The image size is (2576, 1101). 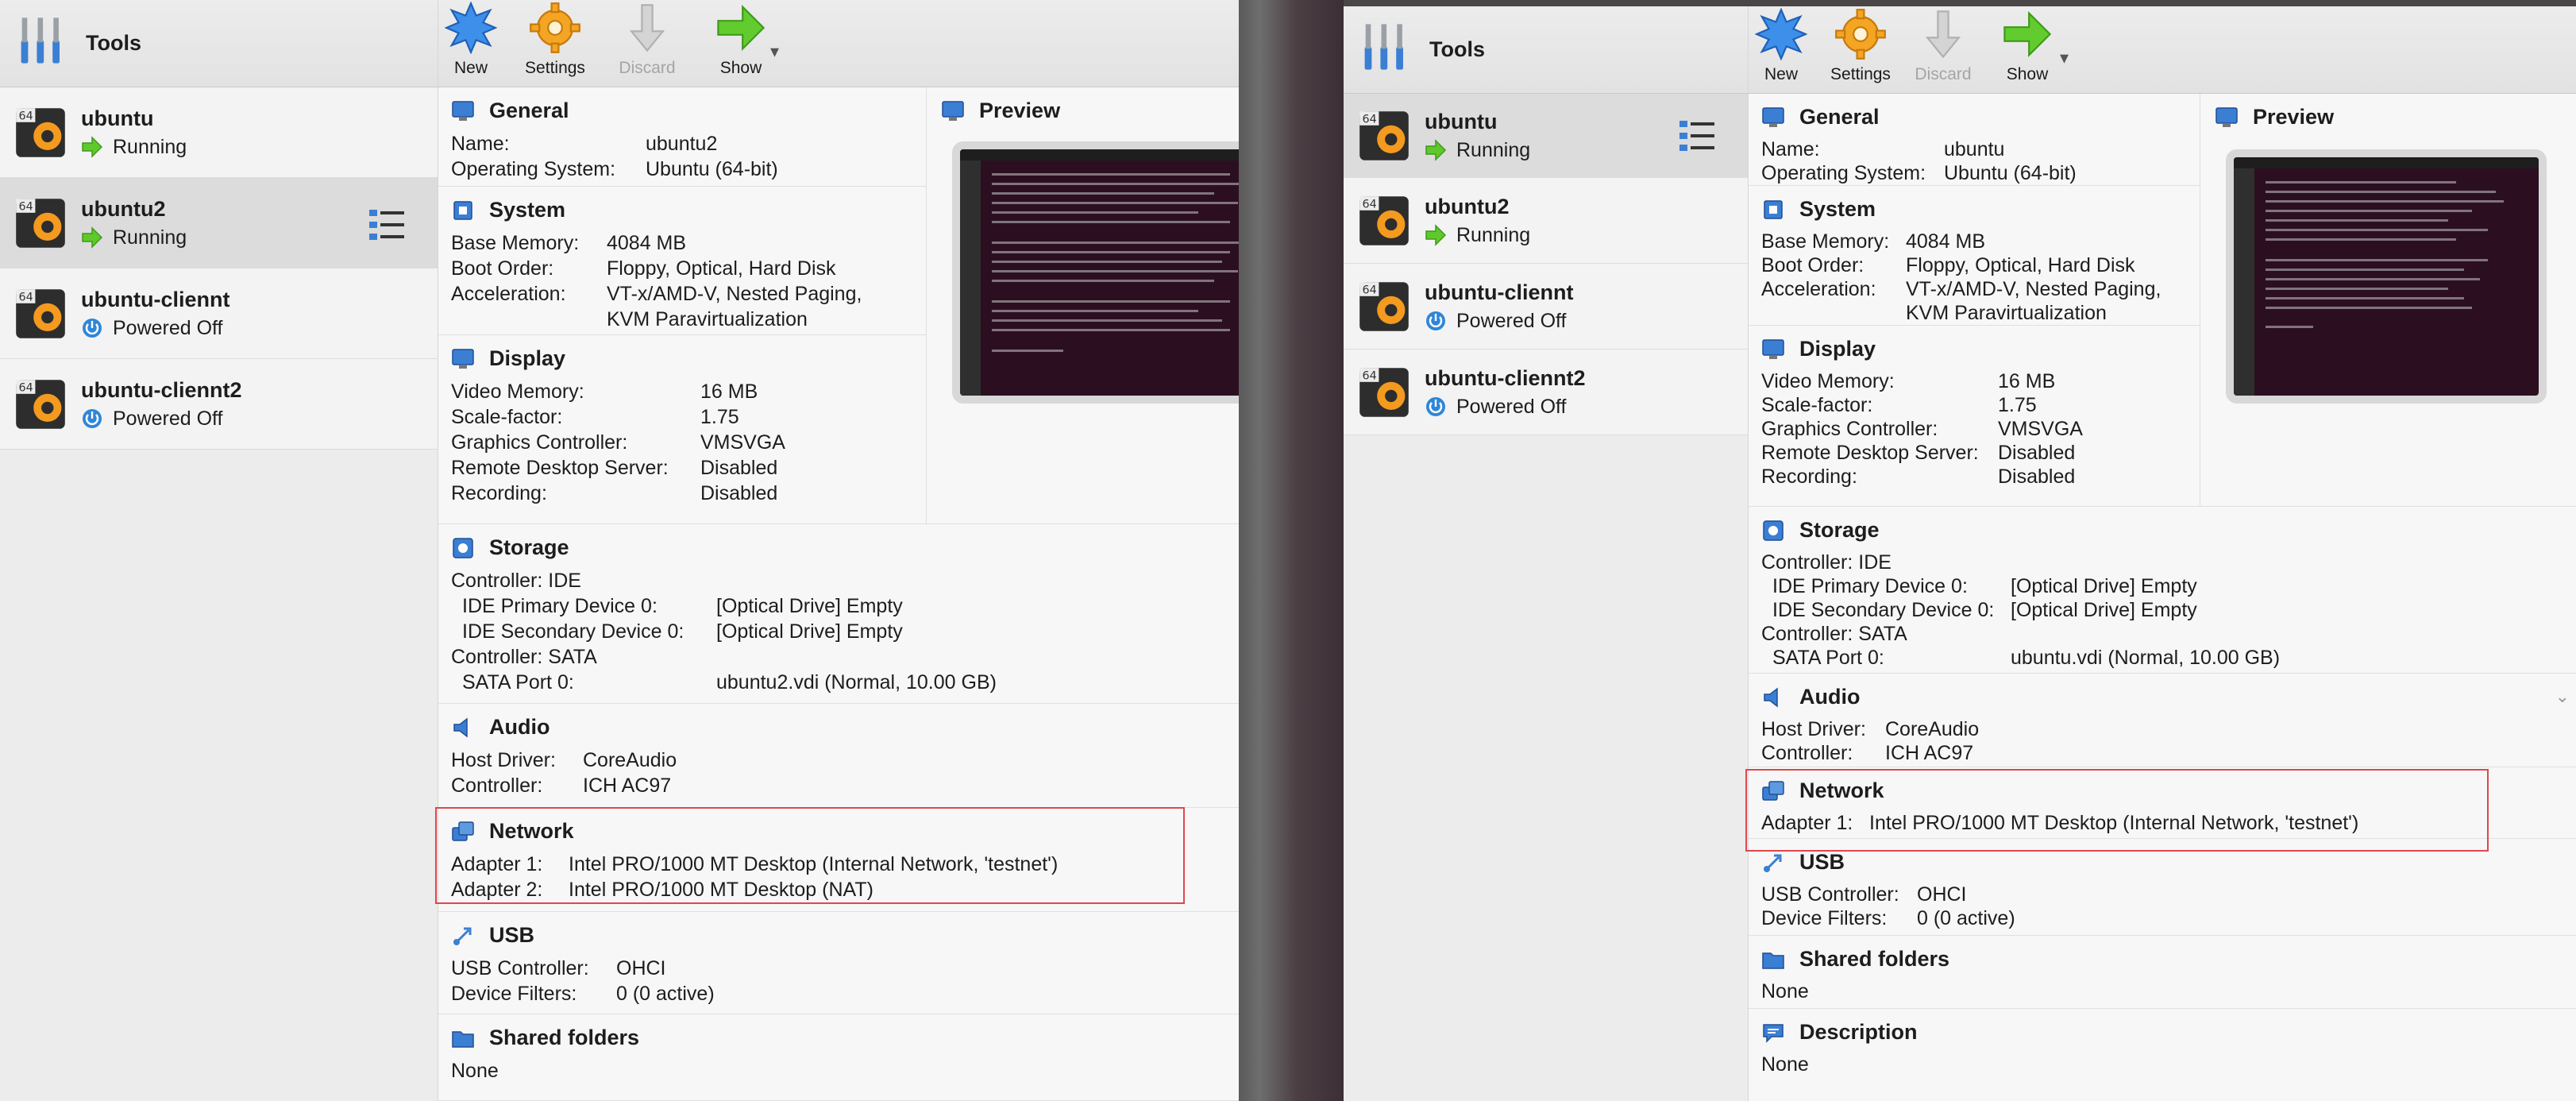 What do you see at coordinates (1858, 1032) in the screenshot?
I see `section-title: Description` at bounding box center [1858, 1032].